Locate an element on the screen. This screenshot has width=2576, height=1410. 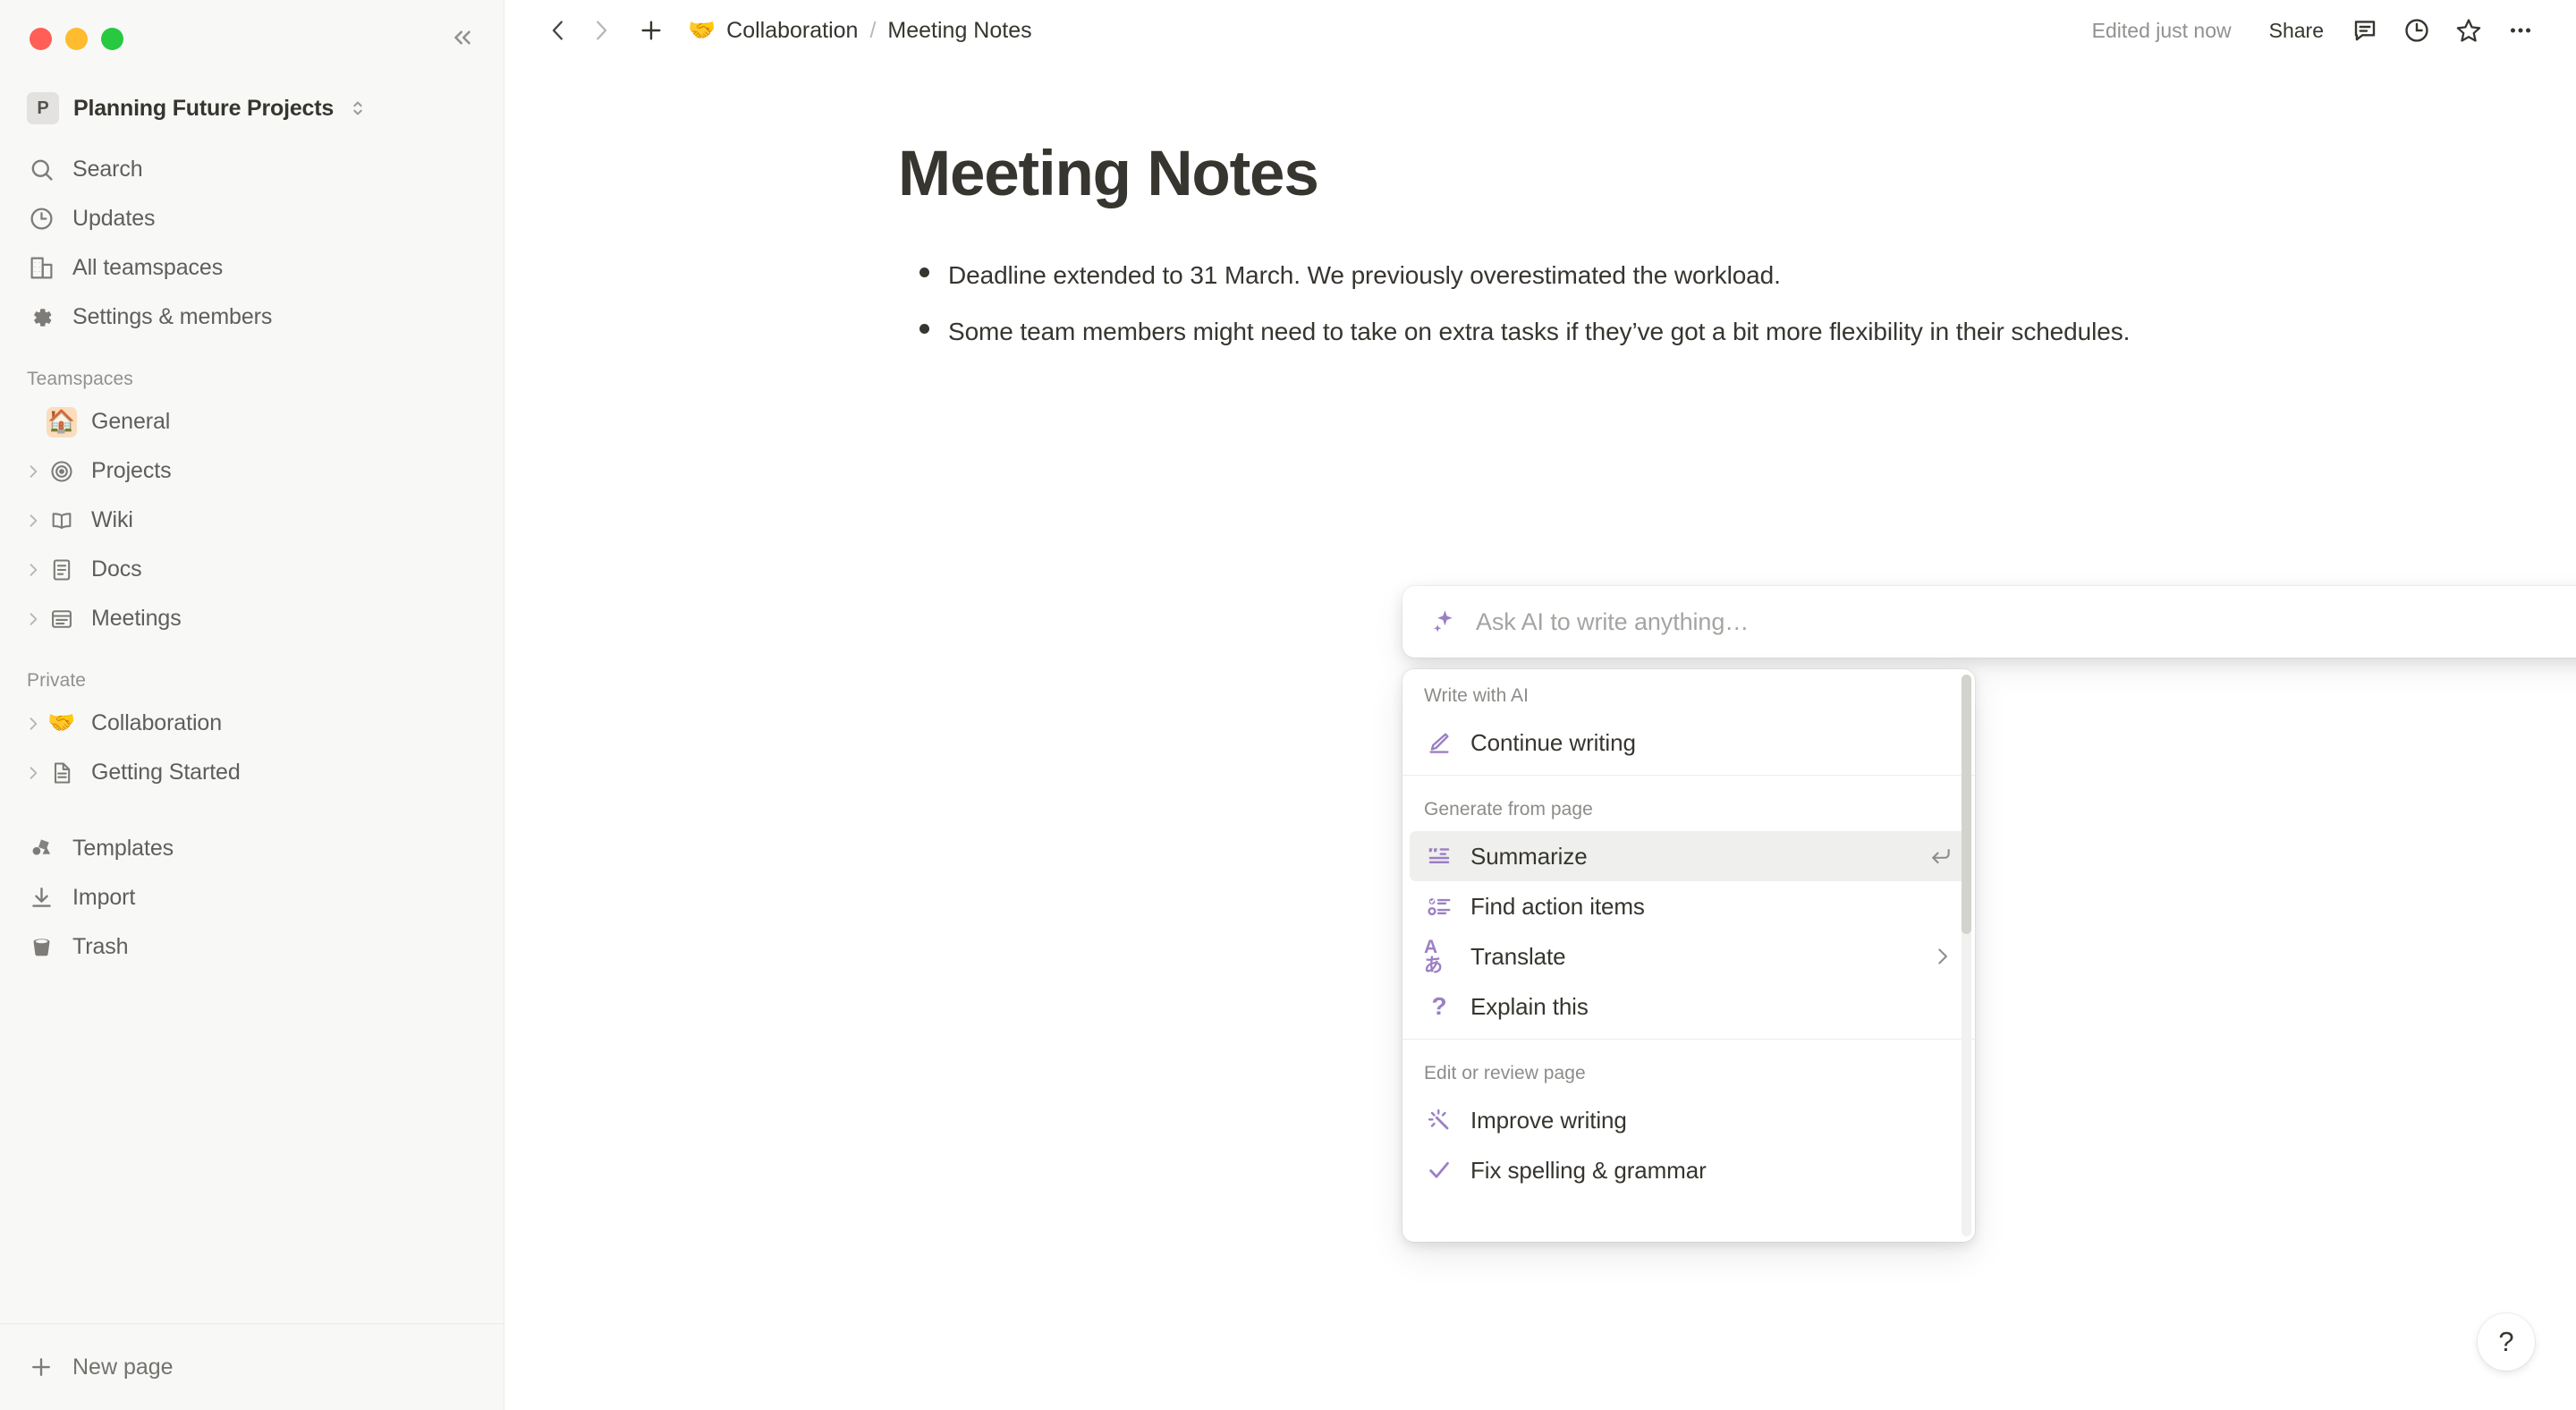
menu-group-header: Generate from page is located at coordinates (1508, 810).